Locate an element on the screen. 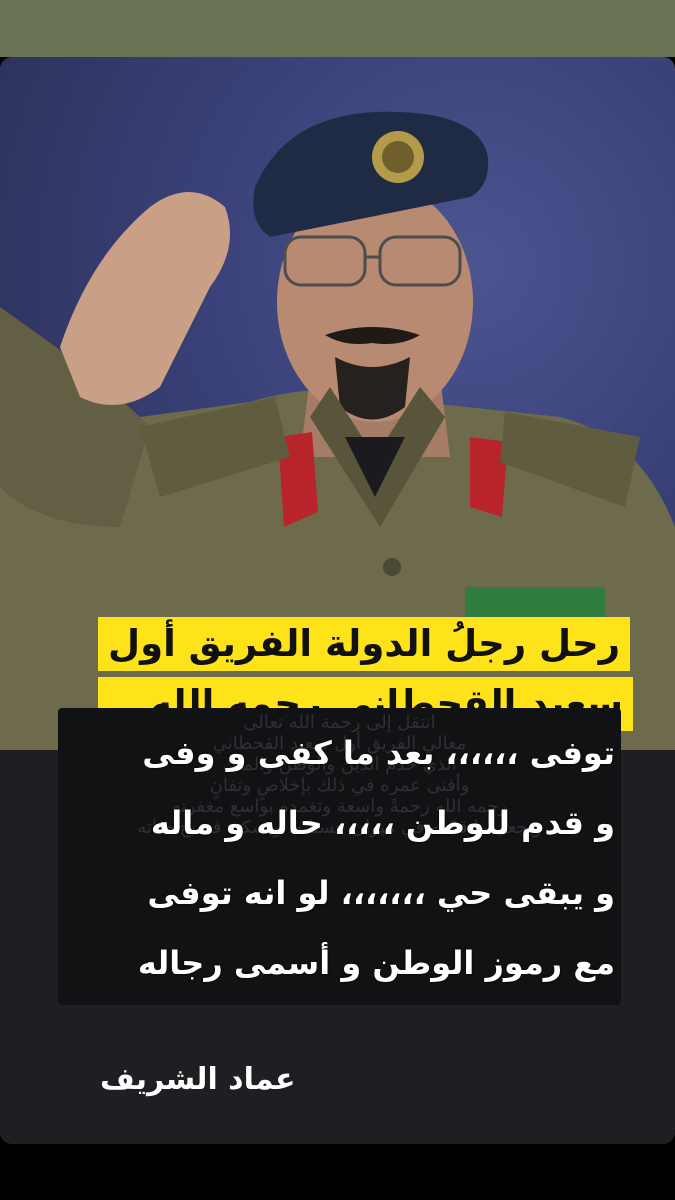 This screenshot has width=675, height=1200. poem-line: توفى ،،،،،، بعد ما كفى و وفى is located at coordinates (378, 753).